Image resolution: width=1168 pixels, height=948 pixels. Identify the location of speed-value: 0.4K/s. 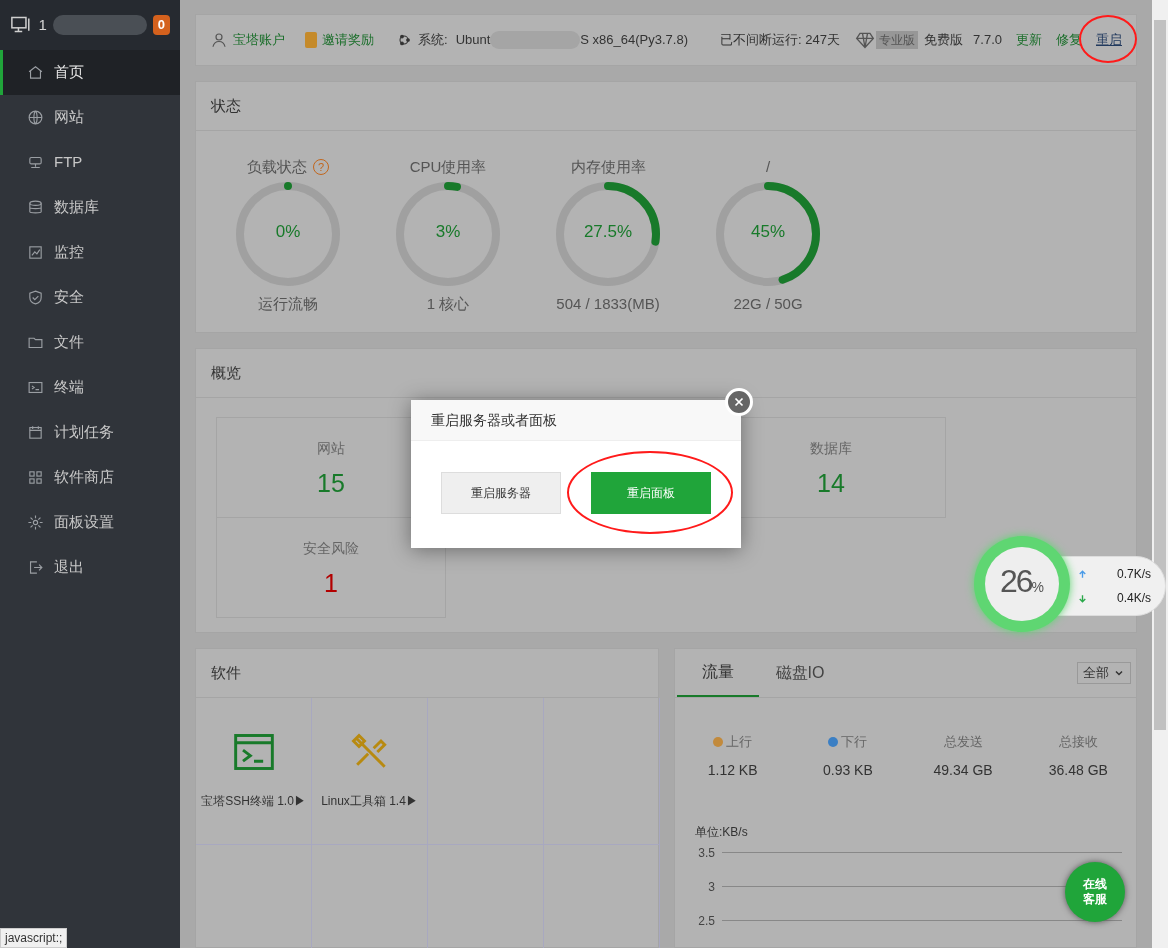
(1133, 598).